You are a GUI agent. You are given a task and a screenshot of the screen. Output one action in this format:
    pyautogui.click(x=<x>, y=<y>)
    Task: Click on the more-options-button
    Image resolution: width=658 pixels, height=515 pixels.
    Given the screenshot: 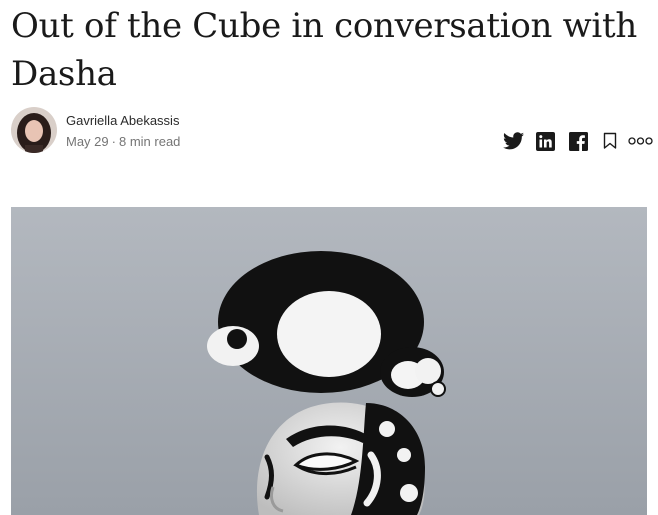 What is the action you would take?
    pyautogui.click(x=640, y=141)
    